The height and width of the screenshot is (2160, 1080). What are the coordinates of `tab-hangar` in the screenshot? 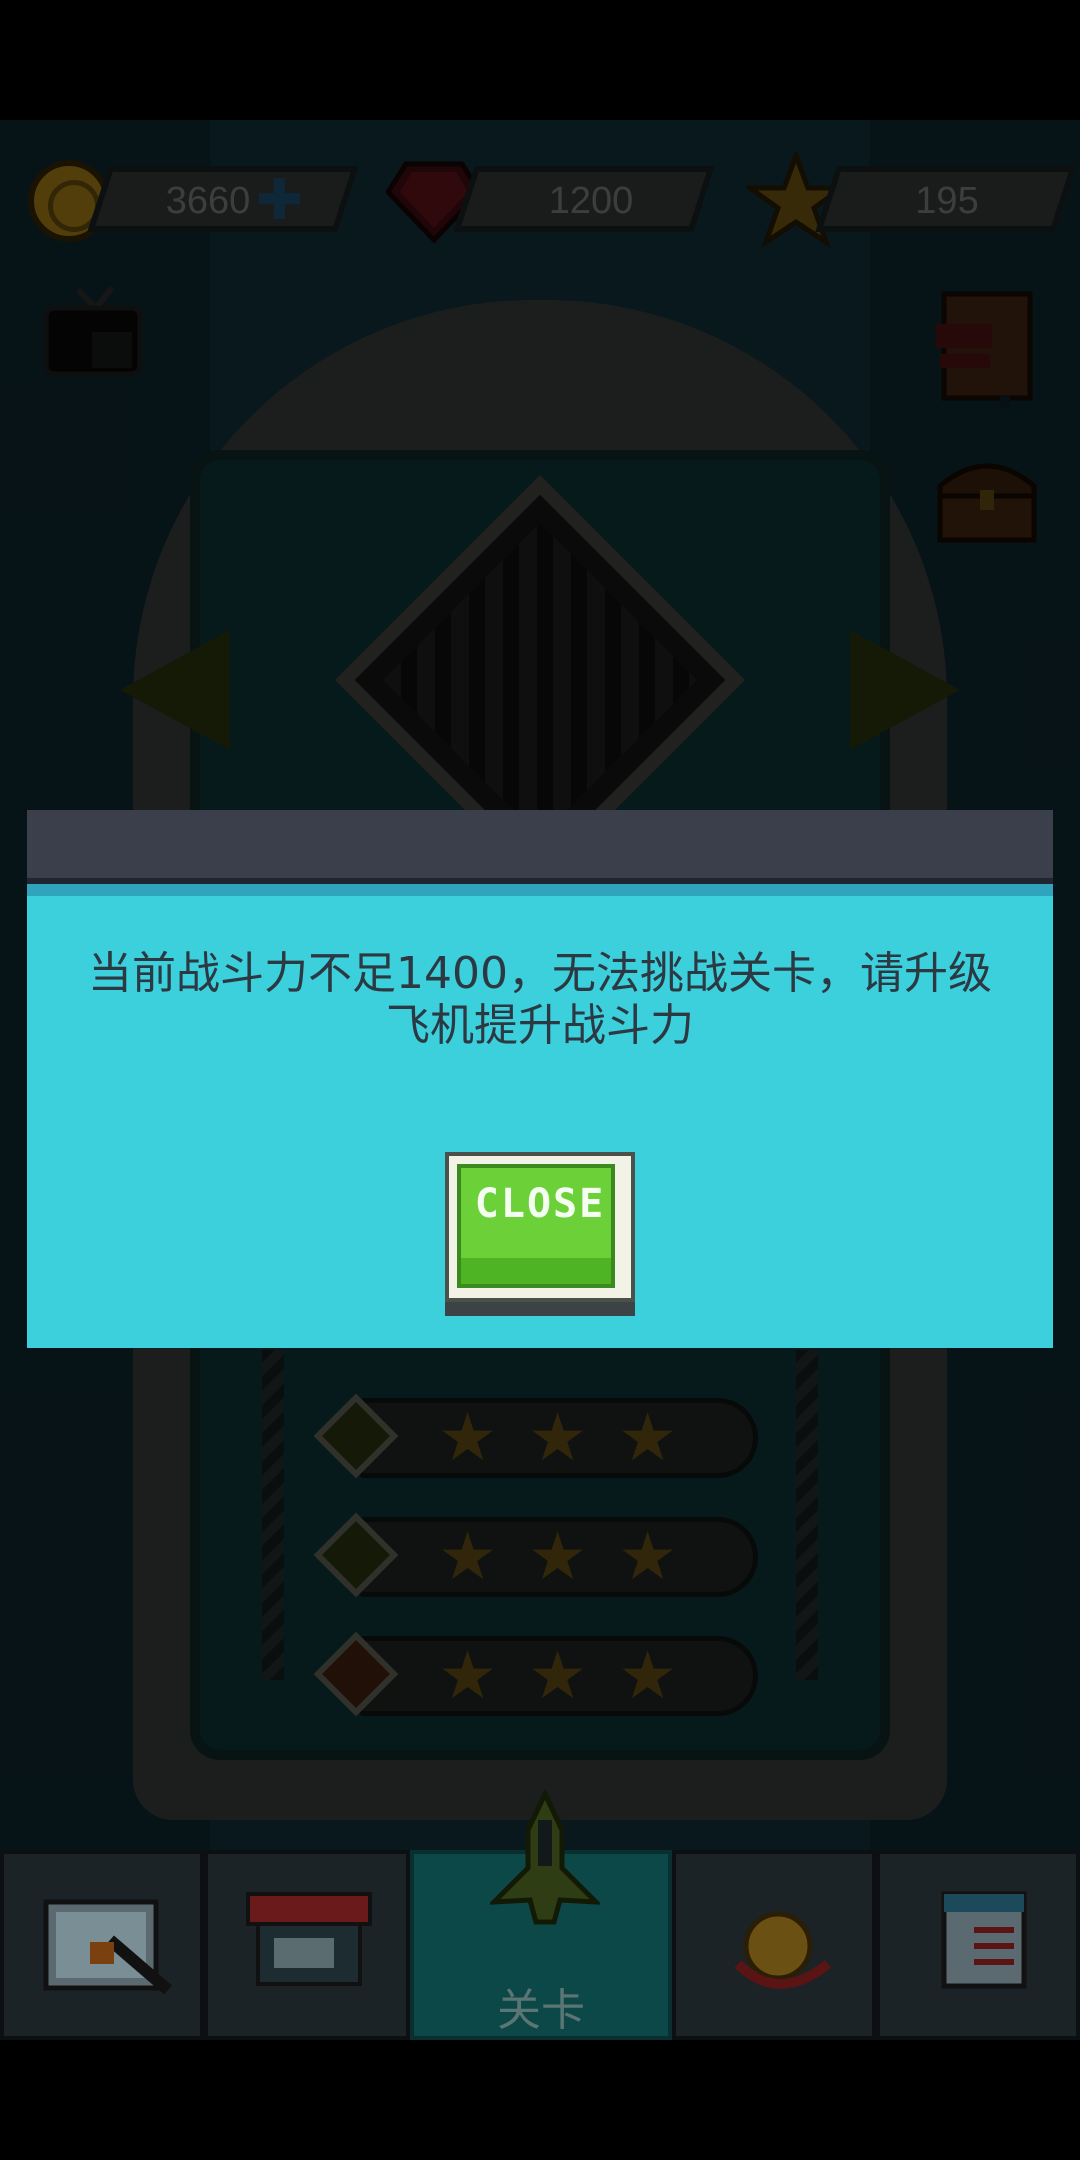 It's located at (102, 1945).